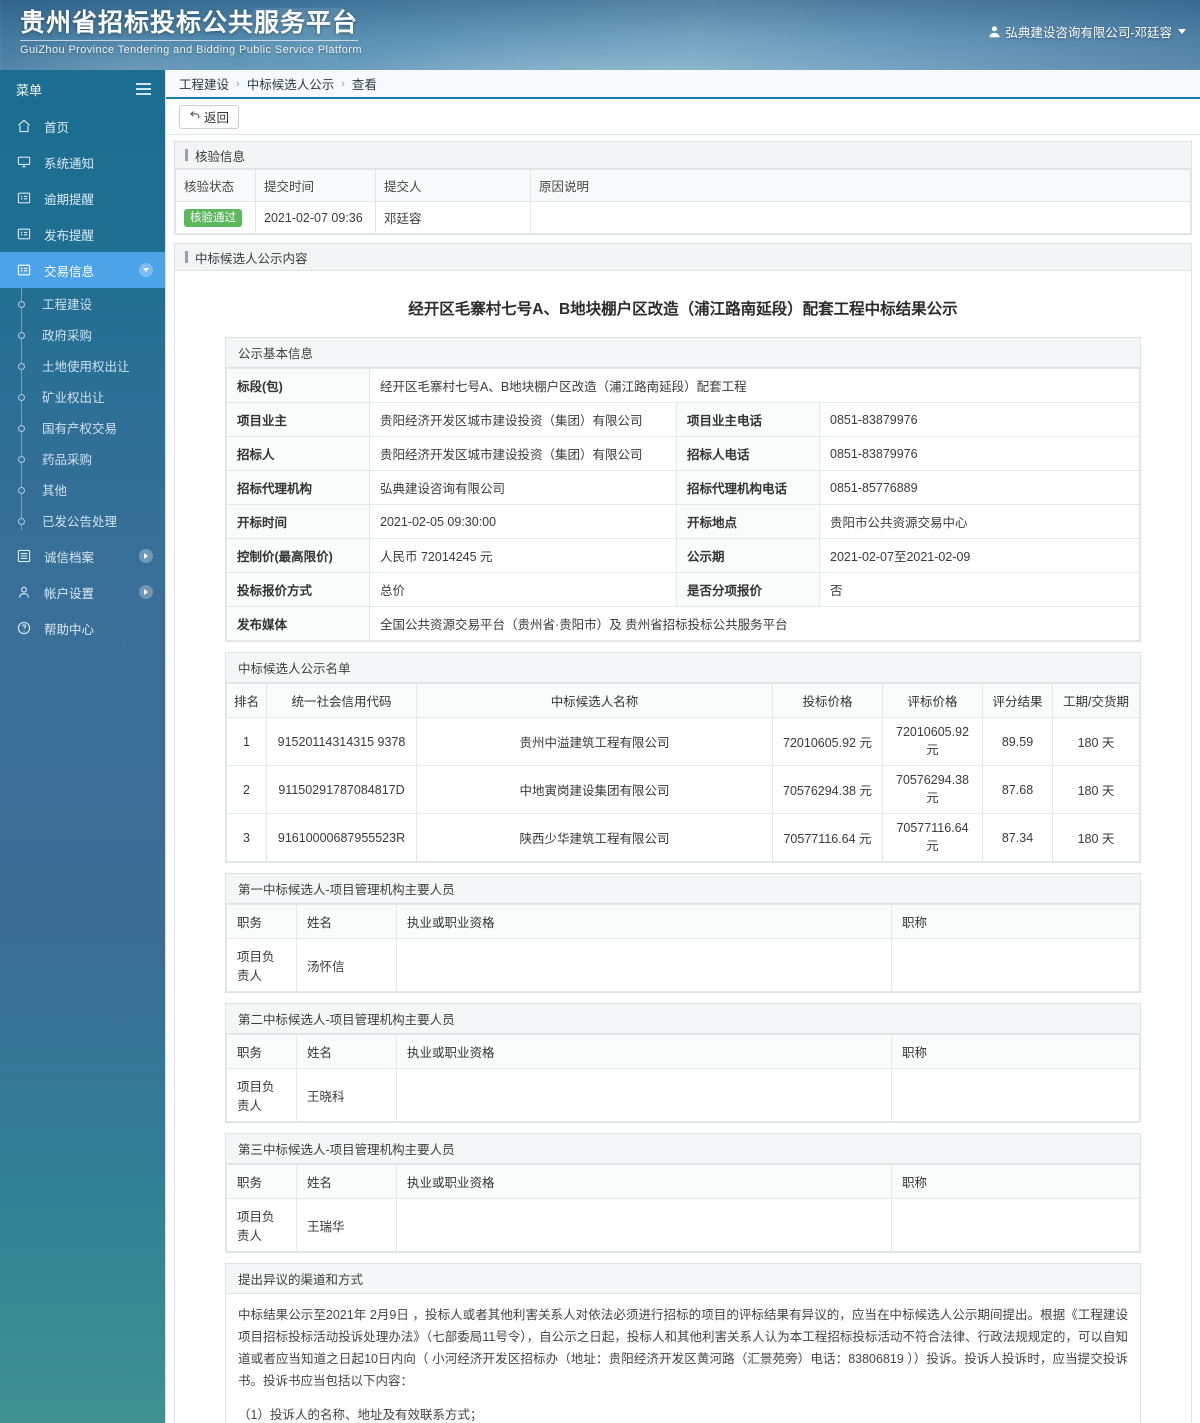 This screenshot has width=1200, height=1423. Describe the element at coordinates (298, 589) in the screenshot. I see `field-label: 投标报价方式` at that location.